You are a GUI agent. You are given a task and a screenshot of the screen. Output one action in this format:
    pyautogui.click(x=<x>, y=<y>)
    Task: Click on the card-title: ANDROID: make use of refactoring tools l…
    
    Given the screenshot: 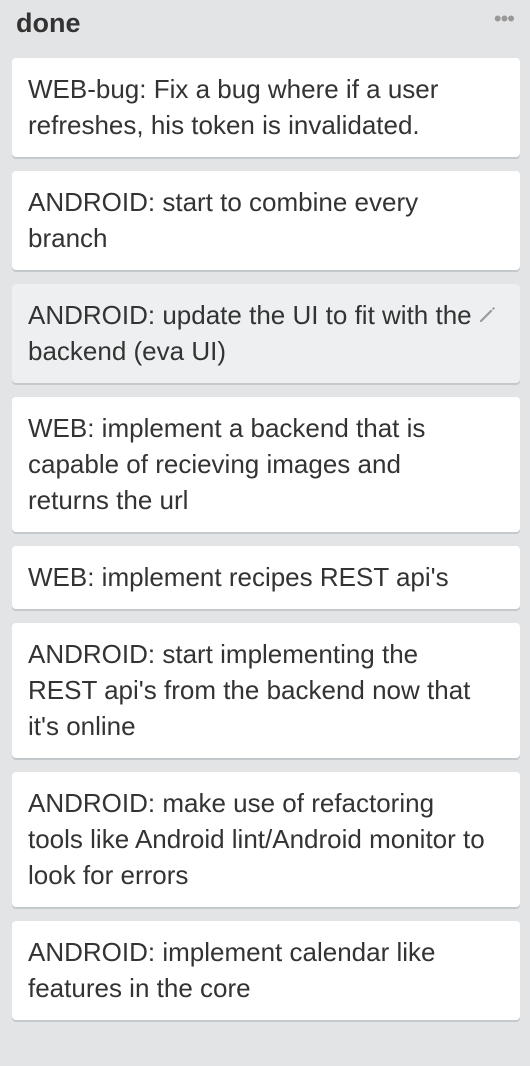 What is the action you would take?
    pyautogui.click(x=256, y=839)
    